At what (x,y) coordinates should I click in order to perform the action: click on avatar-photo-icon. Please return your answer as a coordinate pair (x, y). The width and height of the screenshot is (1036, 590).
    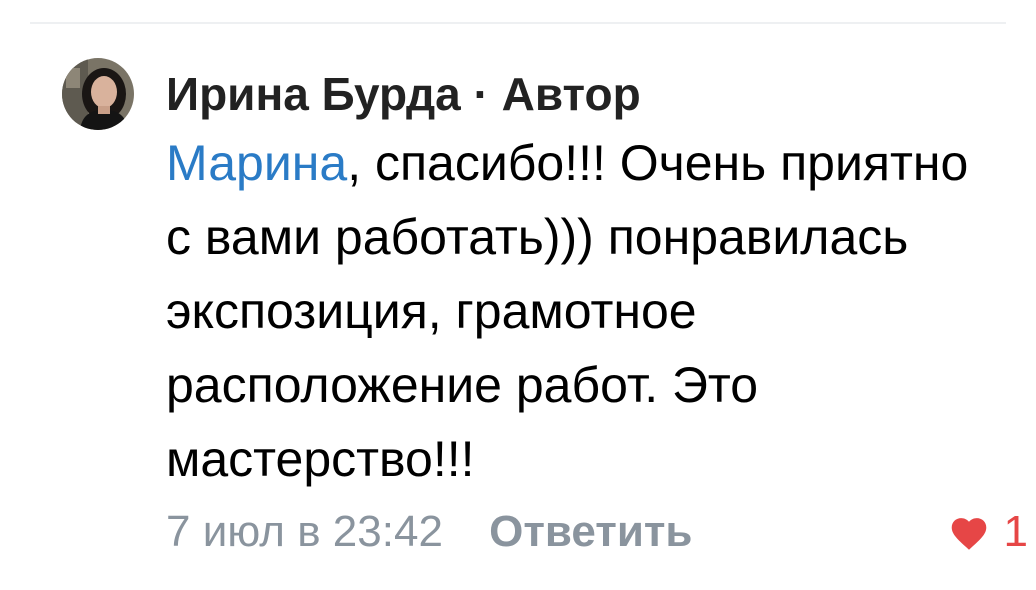
    Looking at the image, I should click on (98, 94).